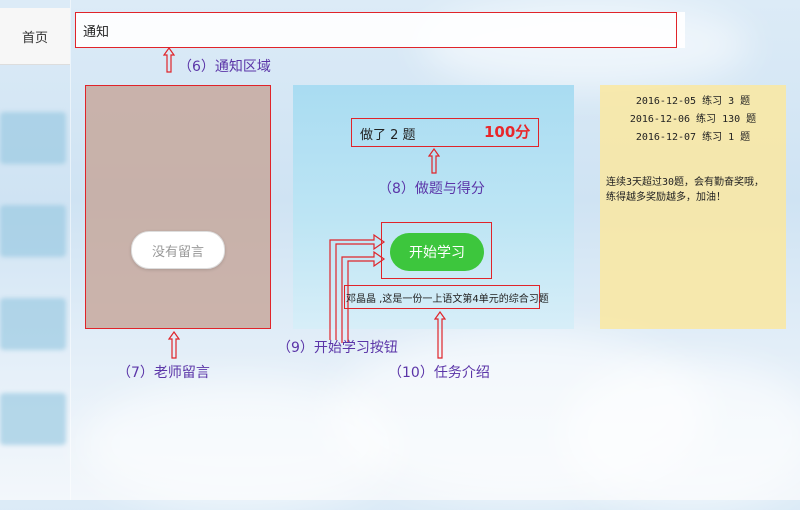 The image size is (800, 510). What do you see at coordinates (70, 250) in the screenshot?
I see `nav-divider` at bounding box center [70, 250].